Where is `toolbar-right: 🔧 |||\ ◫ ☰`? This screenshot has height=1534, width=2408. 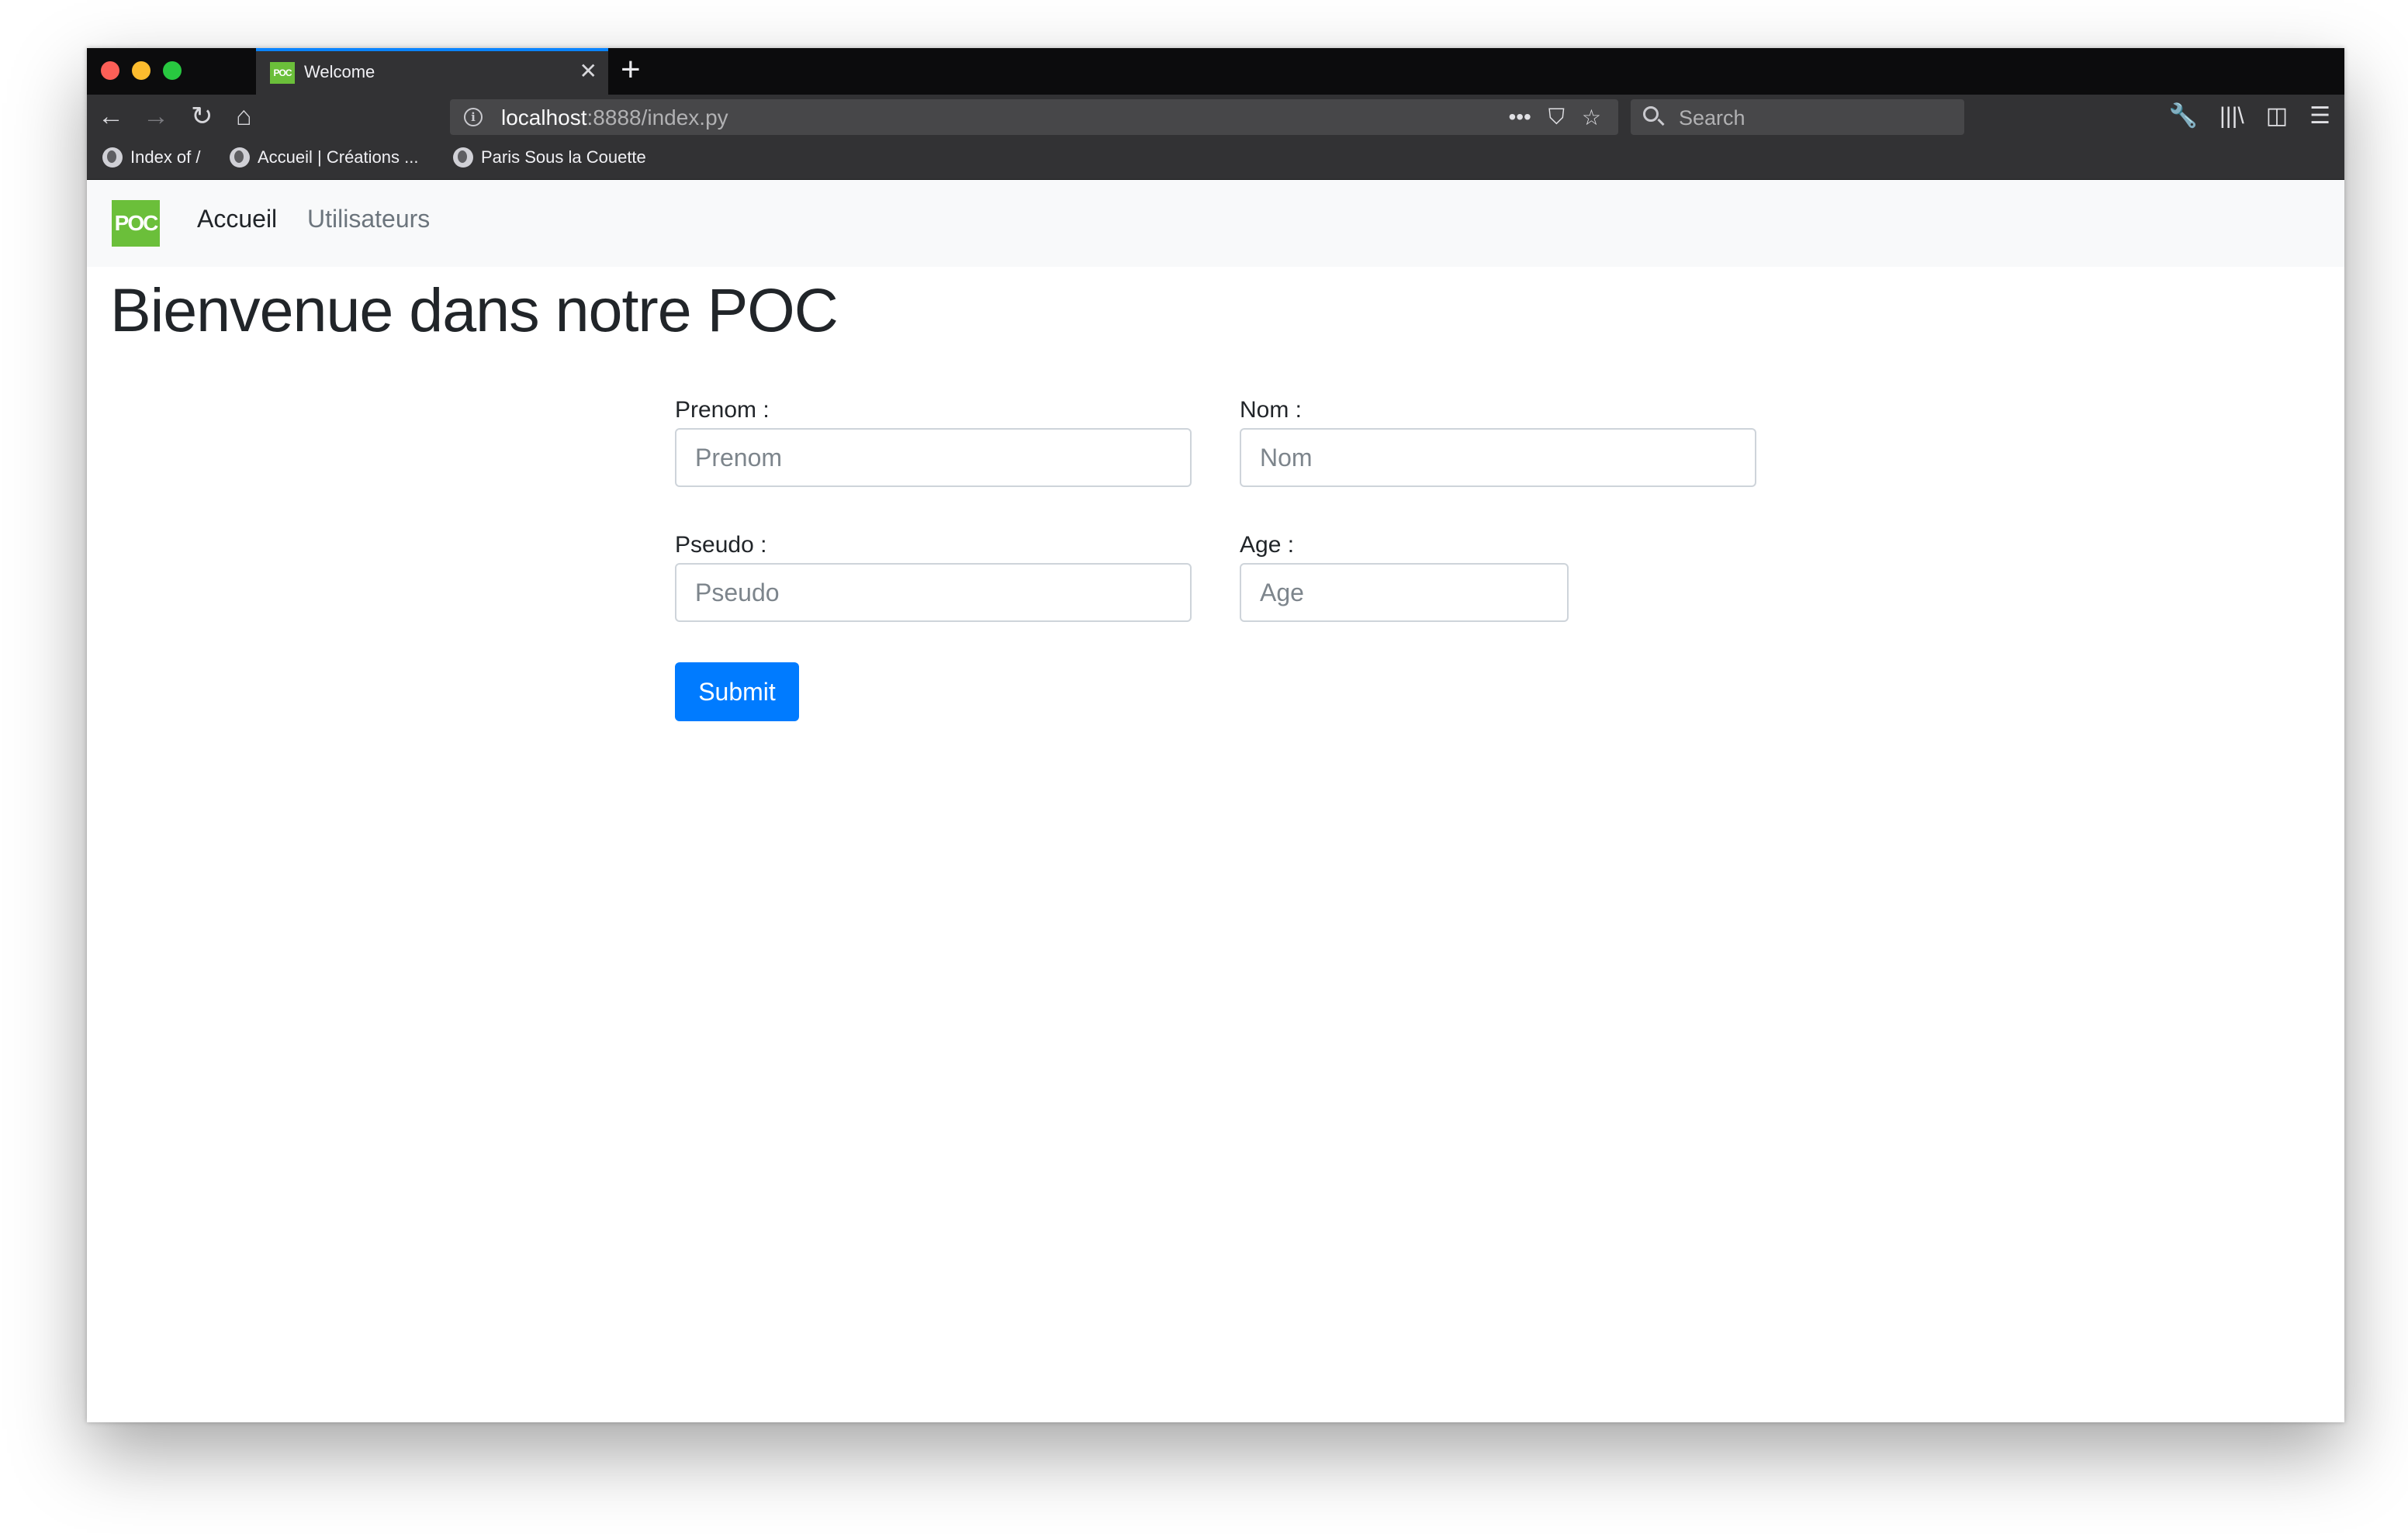
toolbar-right: 🔧 |||\ ◫ ☰ is located at coordinates (2238, 116).